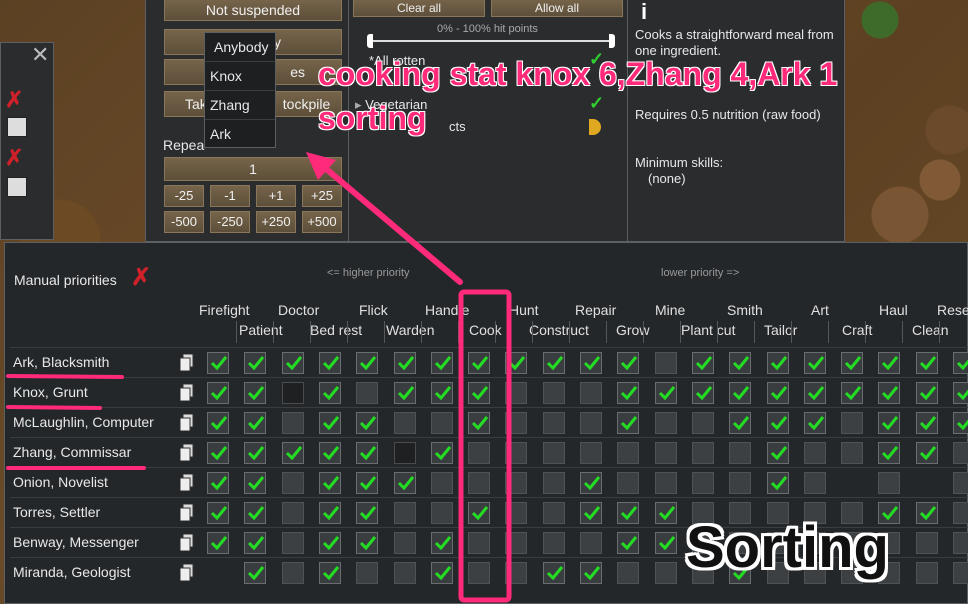  What do you see at coordinates (54, 407) in the screenshot?
I see `underline-knox` at bounding box center [54, 407].